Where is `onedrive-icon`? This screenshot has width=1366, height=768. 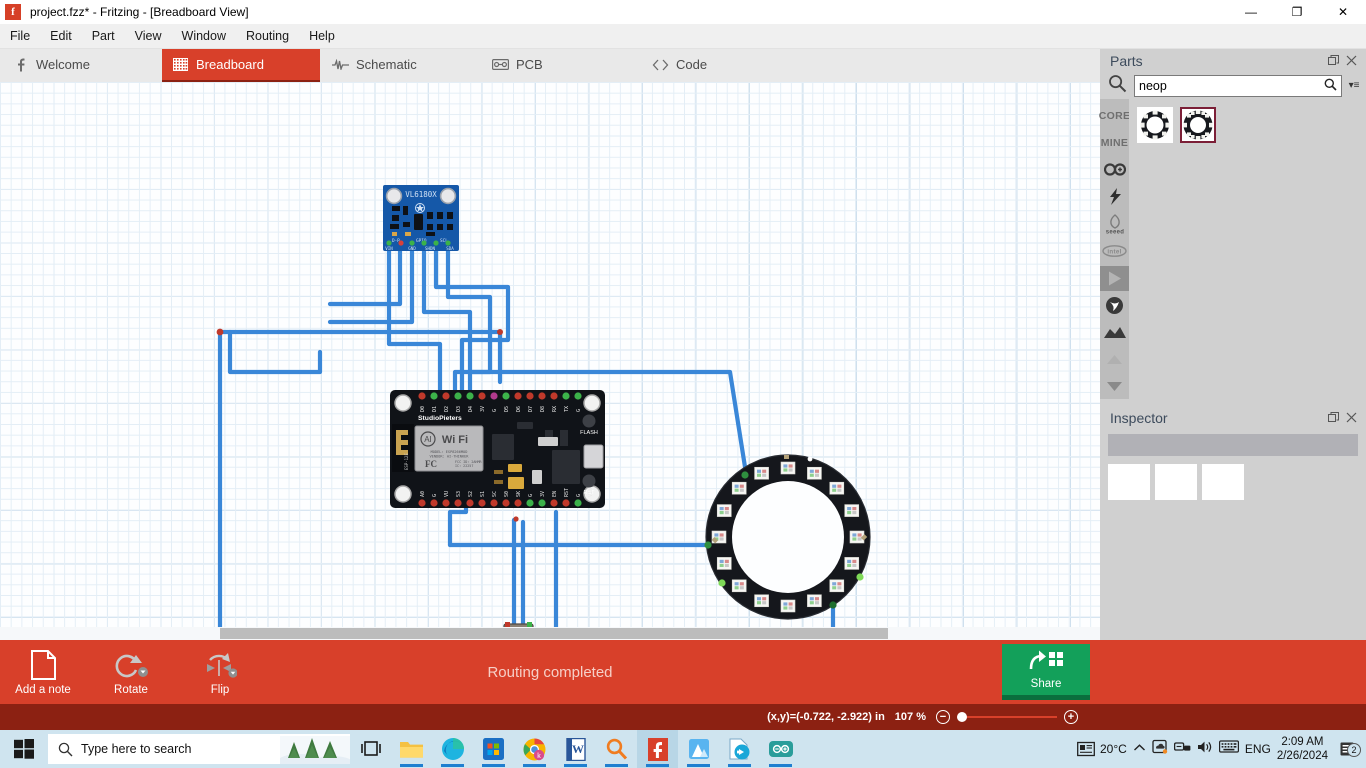
onedrive-icon is located at coordinates (1160, 749).